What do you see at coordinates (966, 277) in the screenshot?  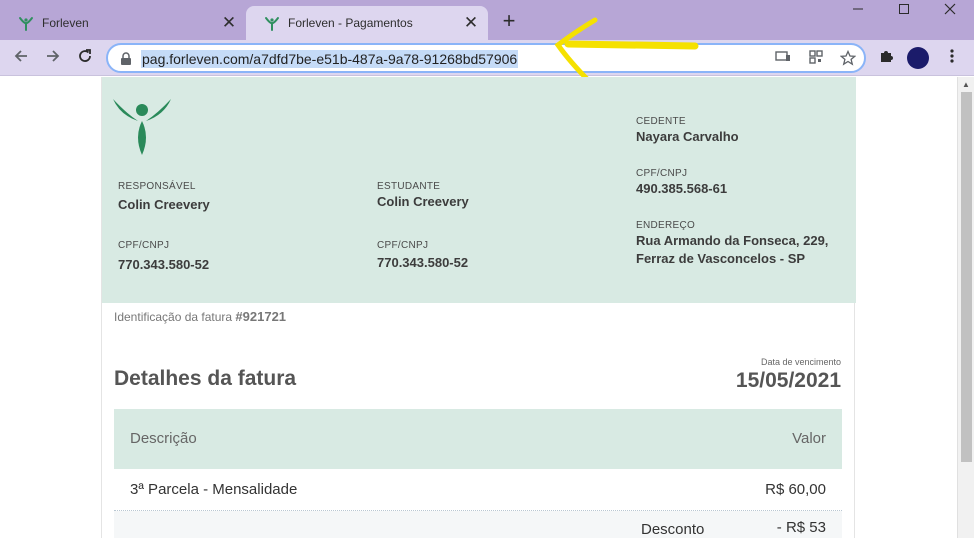 I see `scroll-thumb` at bounding box center [966, 277].